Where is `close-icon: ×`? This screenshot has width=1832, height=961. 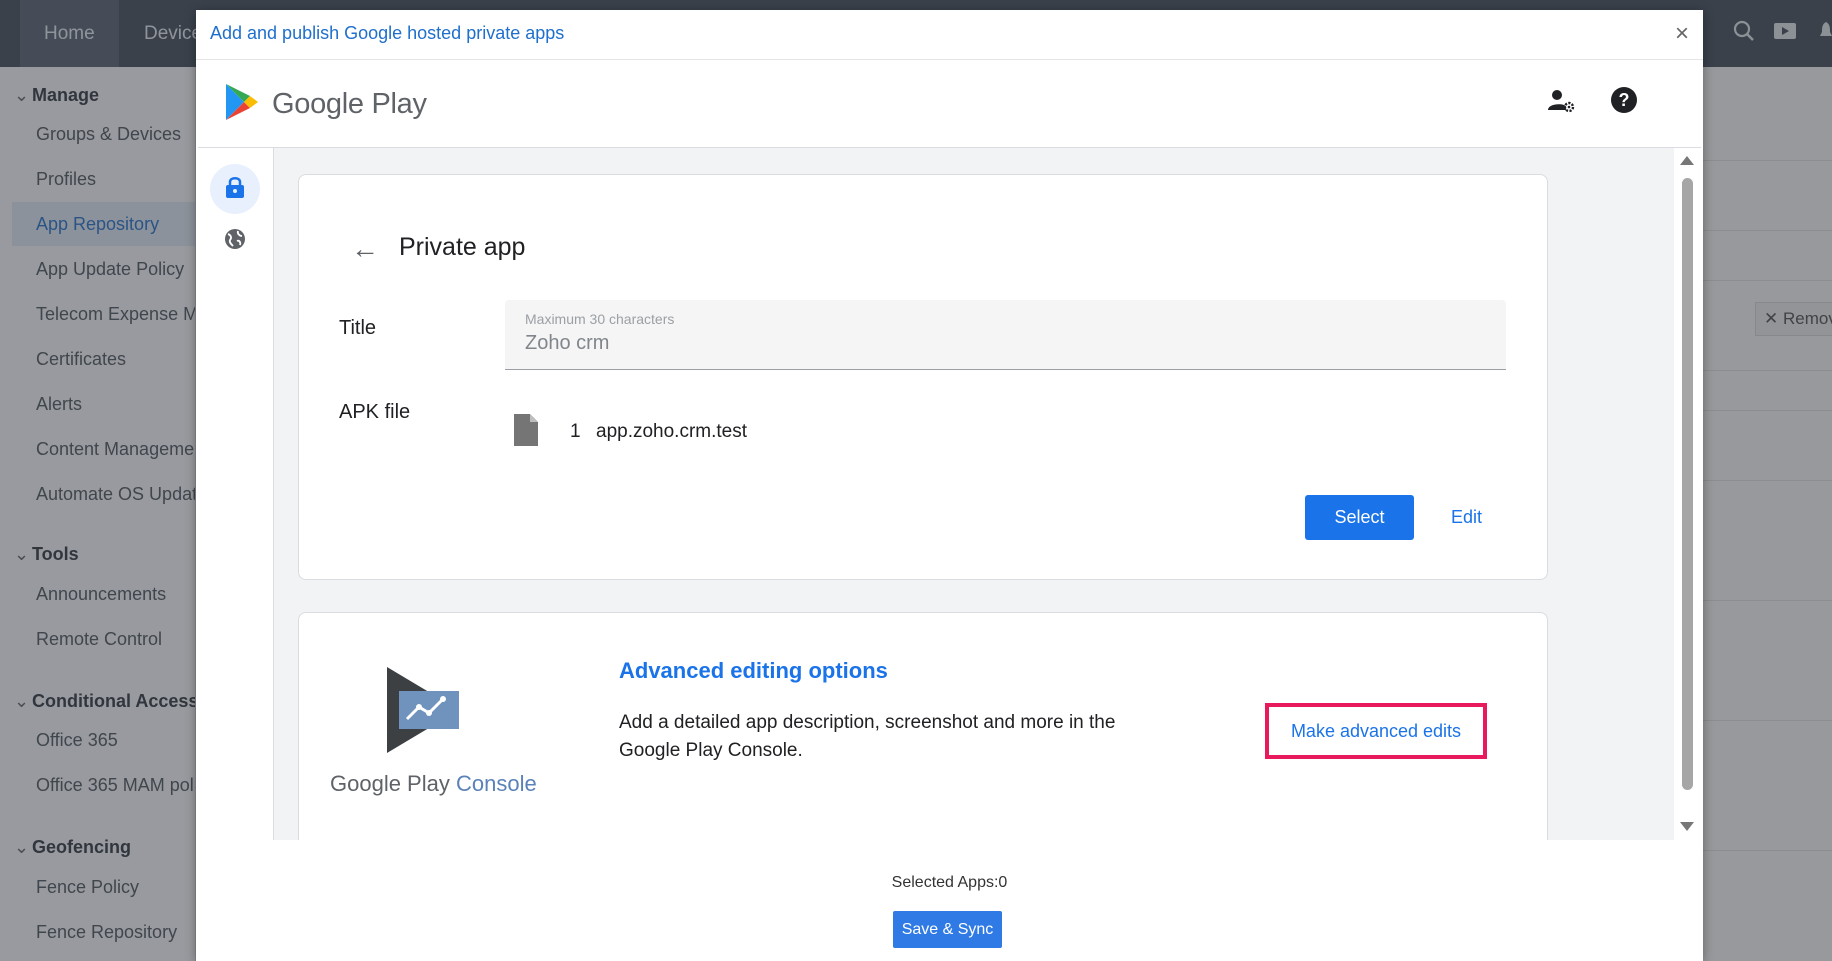 close-icon: × is located at coordinates (1682, 34).